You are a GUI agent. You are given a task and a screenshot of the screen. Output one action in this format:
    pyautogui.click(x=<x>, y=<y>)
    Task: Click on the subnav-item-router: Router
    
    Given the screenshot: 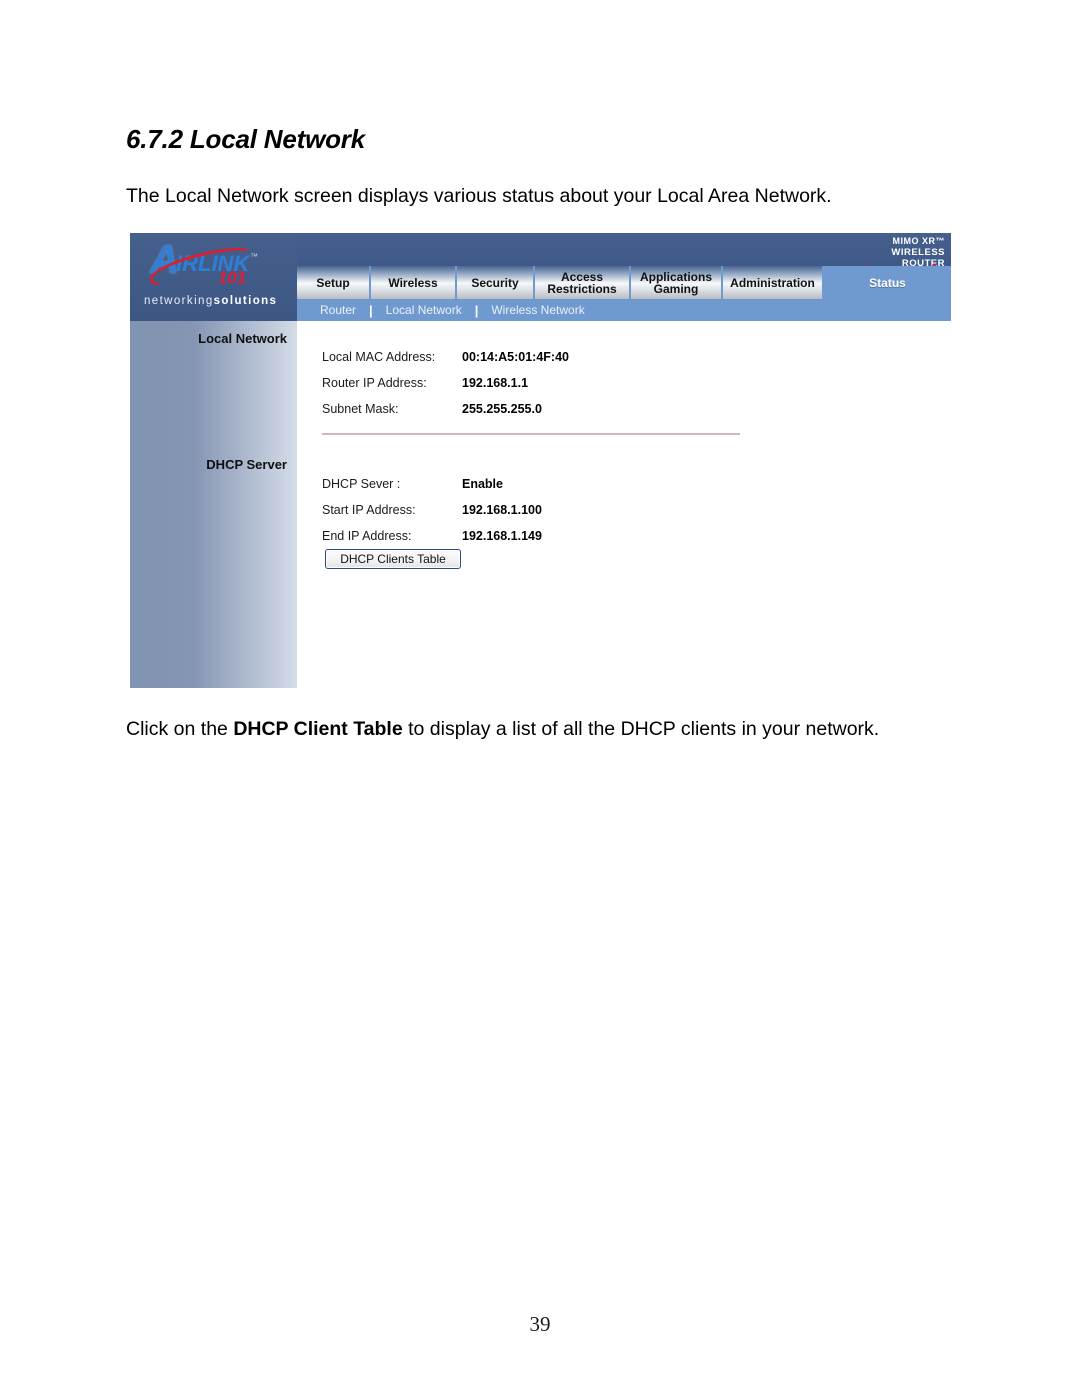 What is the action you would take?
    pyautogui.click(x=338, y=310)
    